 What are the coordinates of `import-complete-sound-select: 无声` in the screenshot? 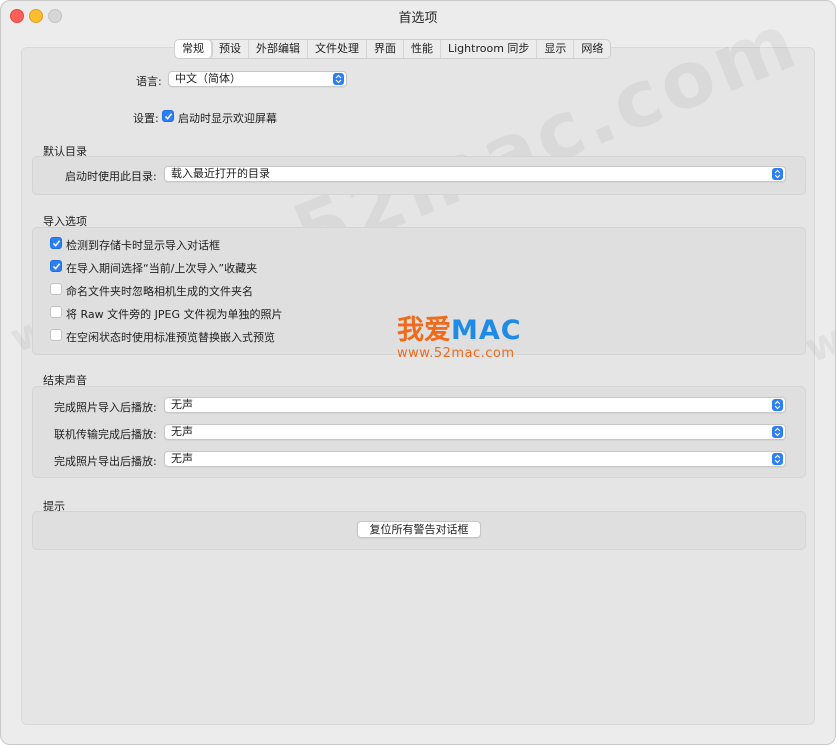 It's located at (475, 405).